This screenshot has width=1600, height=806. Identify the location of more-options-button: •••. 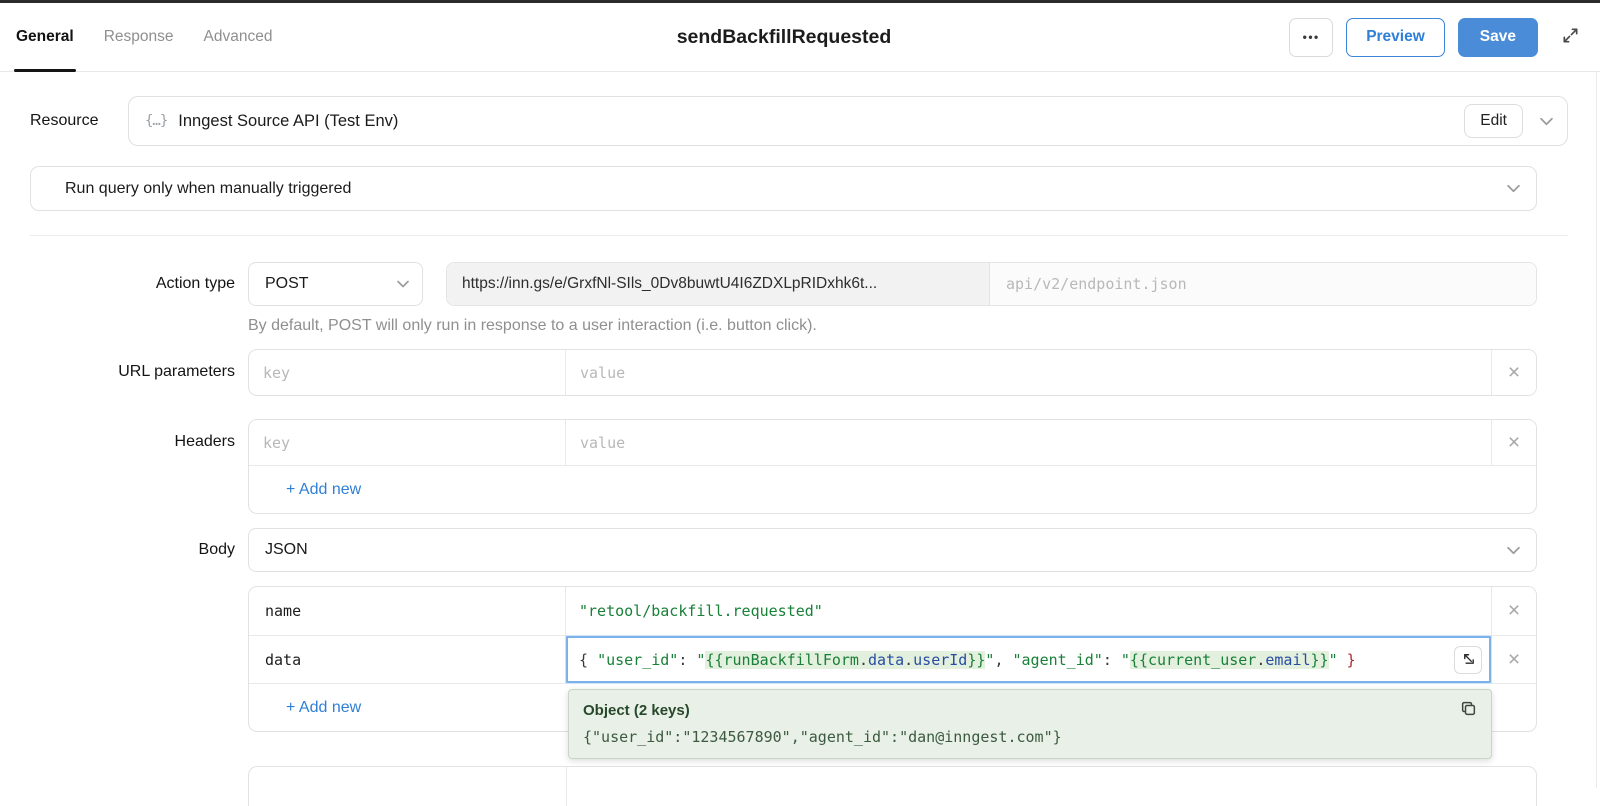
(1311, 37).